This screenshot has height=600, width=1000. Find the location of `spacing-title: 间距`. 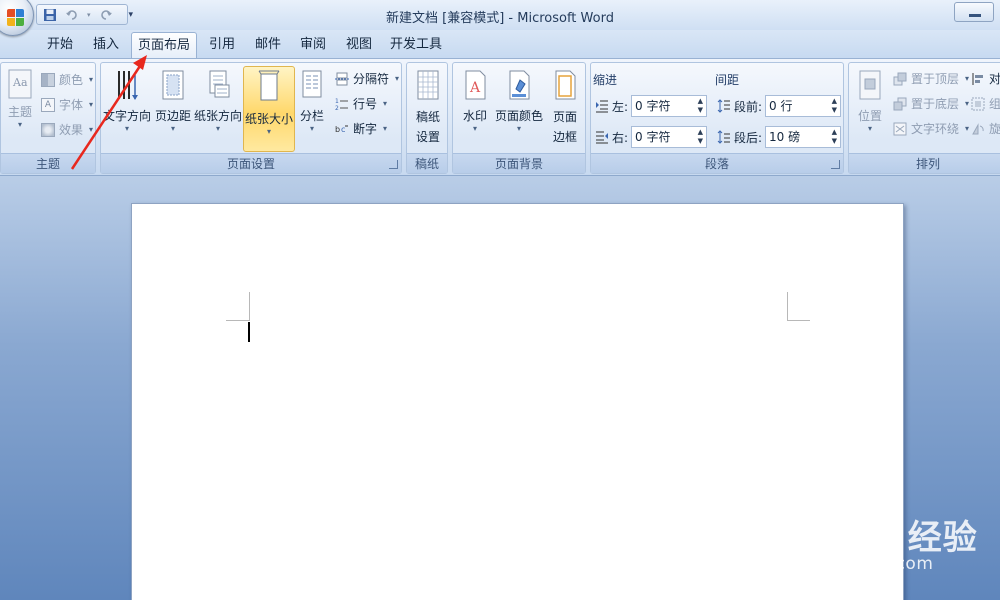

spacing-title: 间距 is located at coordinates (727, 80).